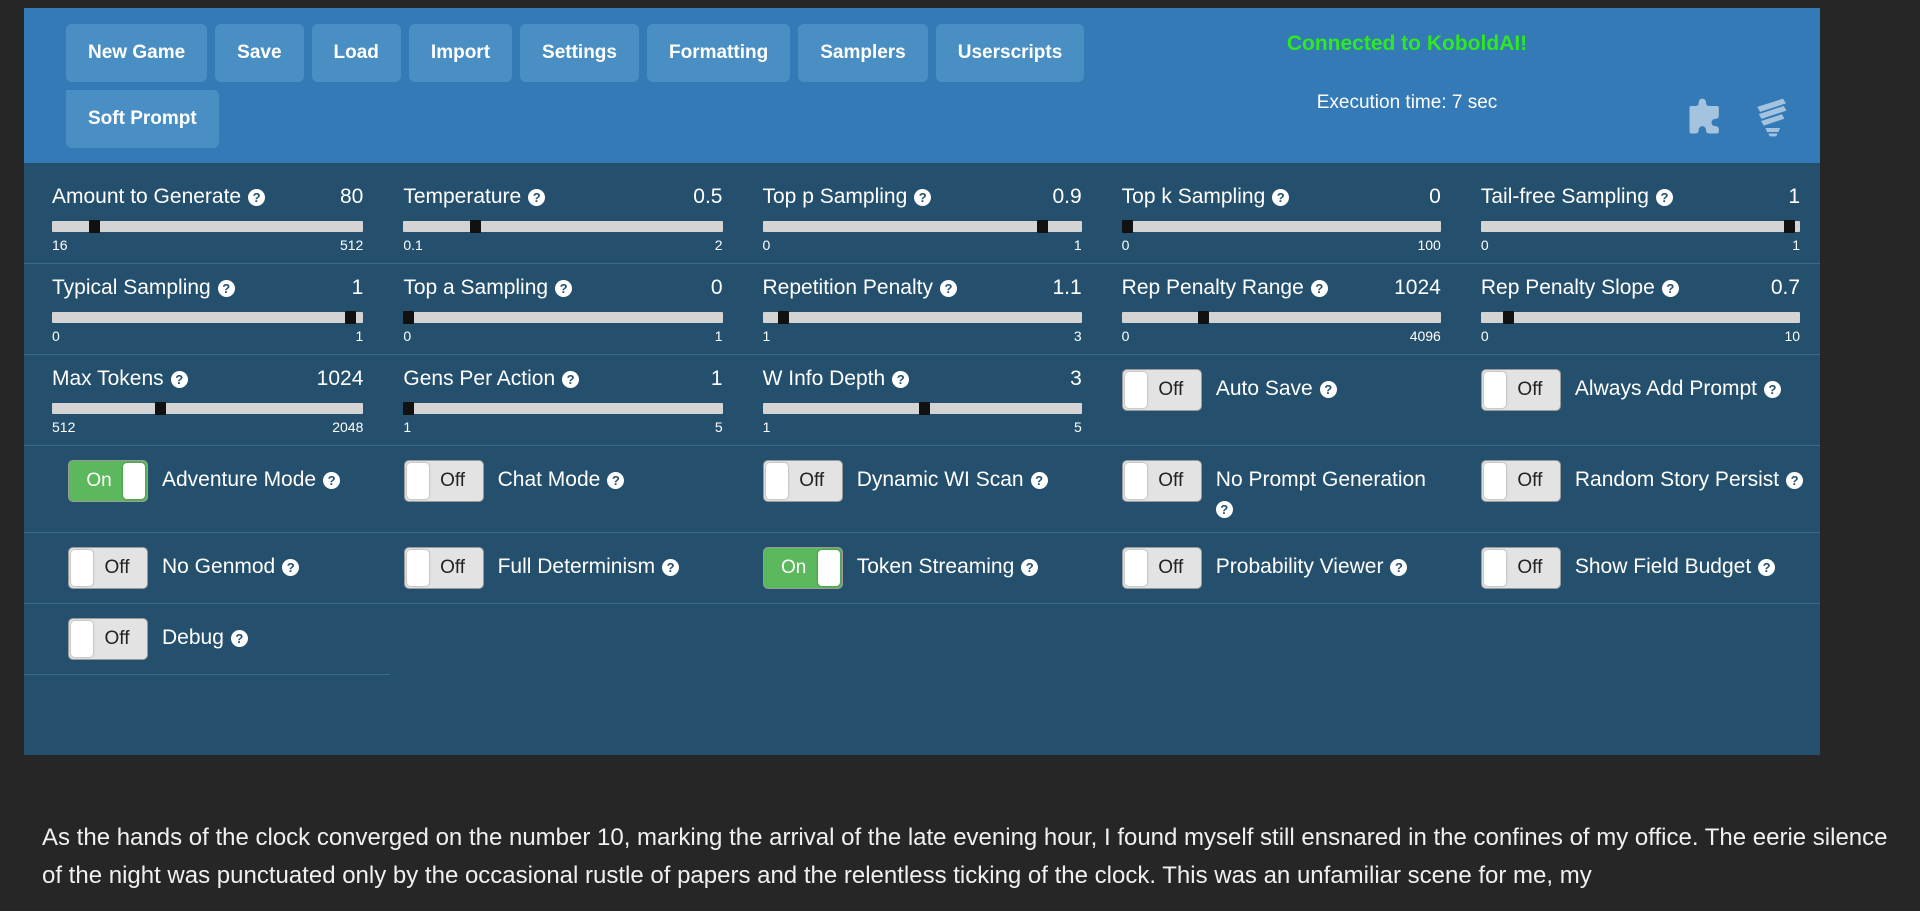 The image size is (1920, 911). Describe the element at coordinates (142, 119) in the screenshot. I see `menu-button-soft-prompt: Soft Prompt` at that location.